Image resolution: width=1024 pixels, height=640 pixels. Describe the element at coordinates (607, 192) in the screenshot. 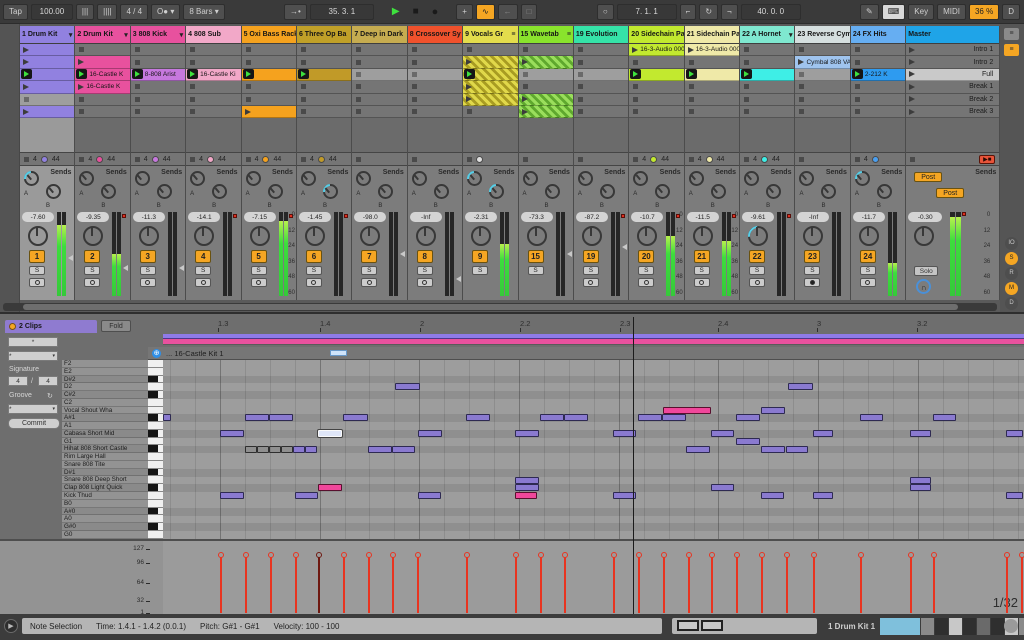

I see `send-b-knob` at that location.